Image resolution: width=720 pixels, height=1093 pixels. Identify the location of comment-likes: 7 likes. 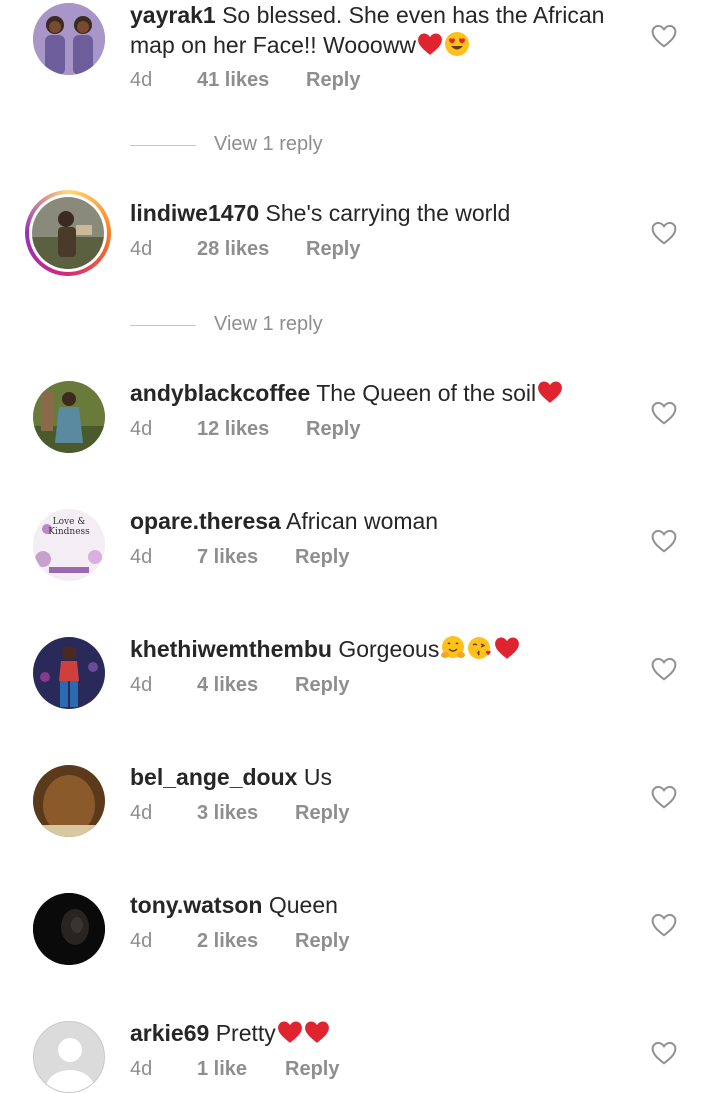
(227, 557).